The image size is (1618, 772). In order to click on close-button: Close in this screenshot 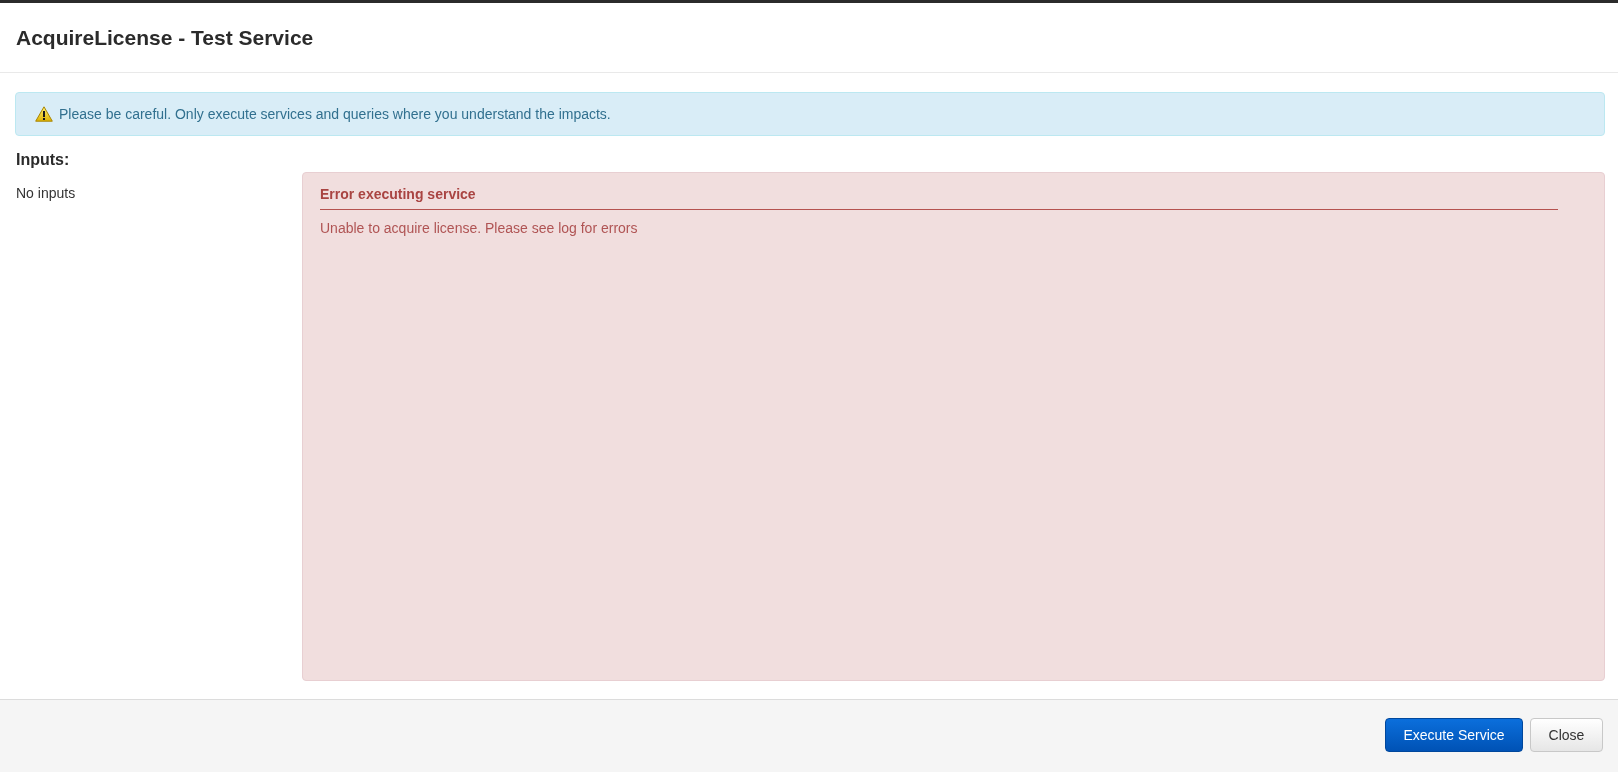, I will do `click(1566, 735)`.